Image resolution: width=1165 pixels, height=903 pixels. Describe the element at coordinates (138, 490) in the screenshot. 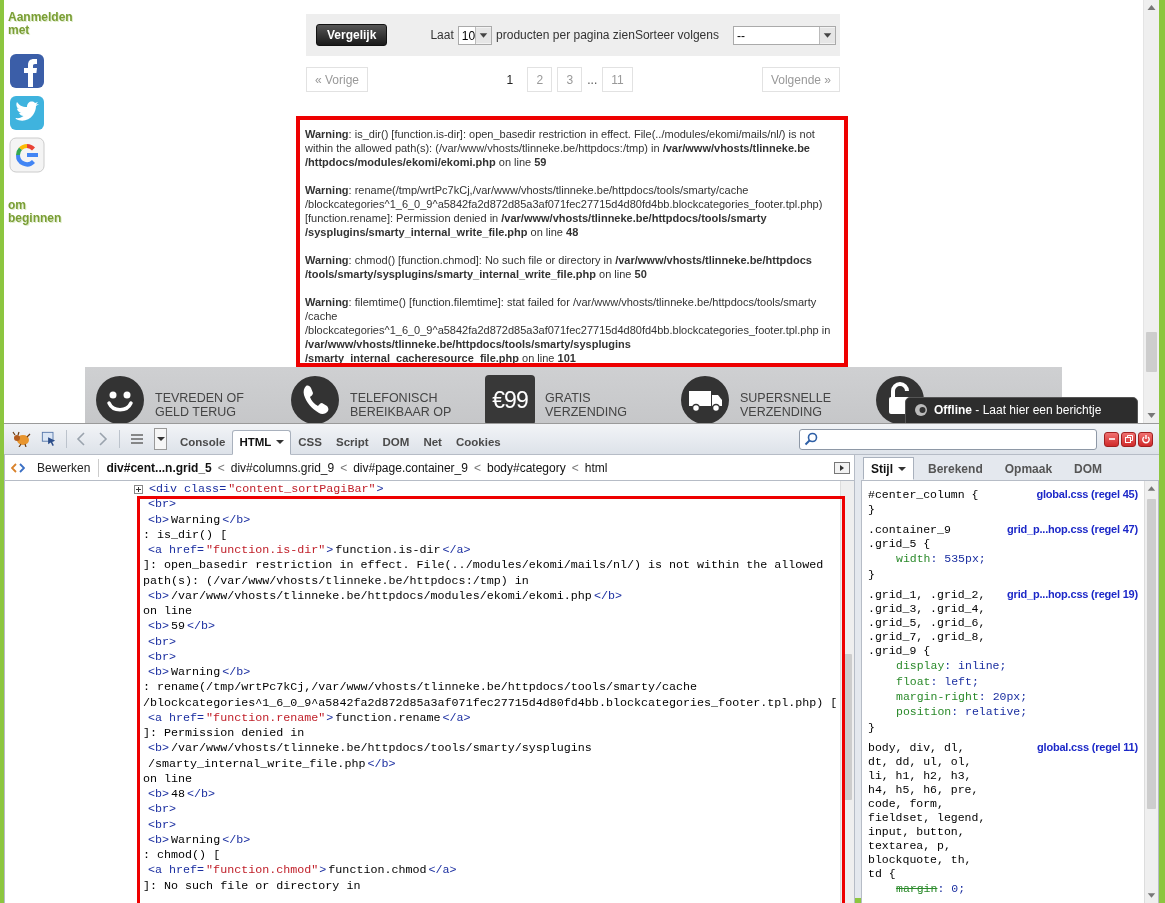

I see `expand-icon` at that location.